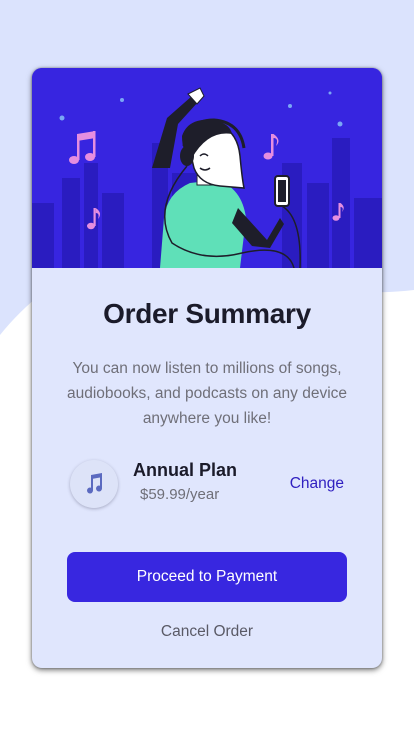 The height and width of the screenshot is (736, 414). What do you see at coordinates (207, 313) in the screenshot?
I see `page-title: Order Summary` at bounding box center [207, 313].